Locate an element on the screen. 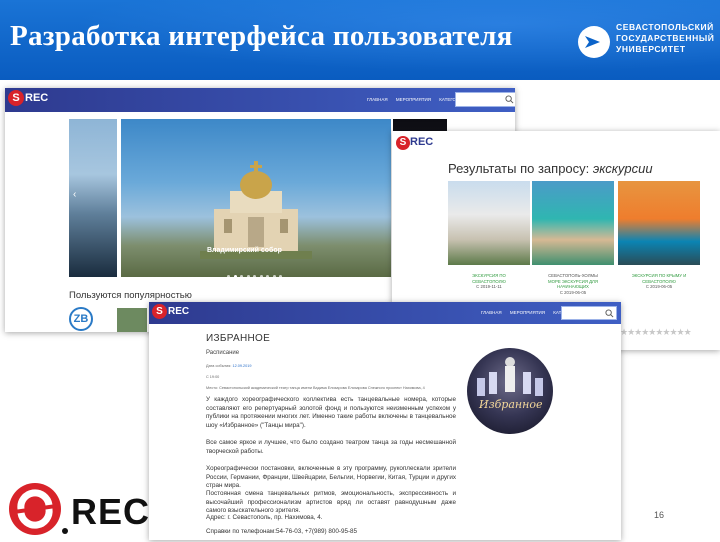  rec-logo: REC is located at coordinates (80, 509).